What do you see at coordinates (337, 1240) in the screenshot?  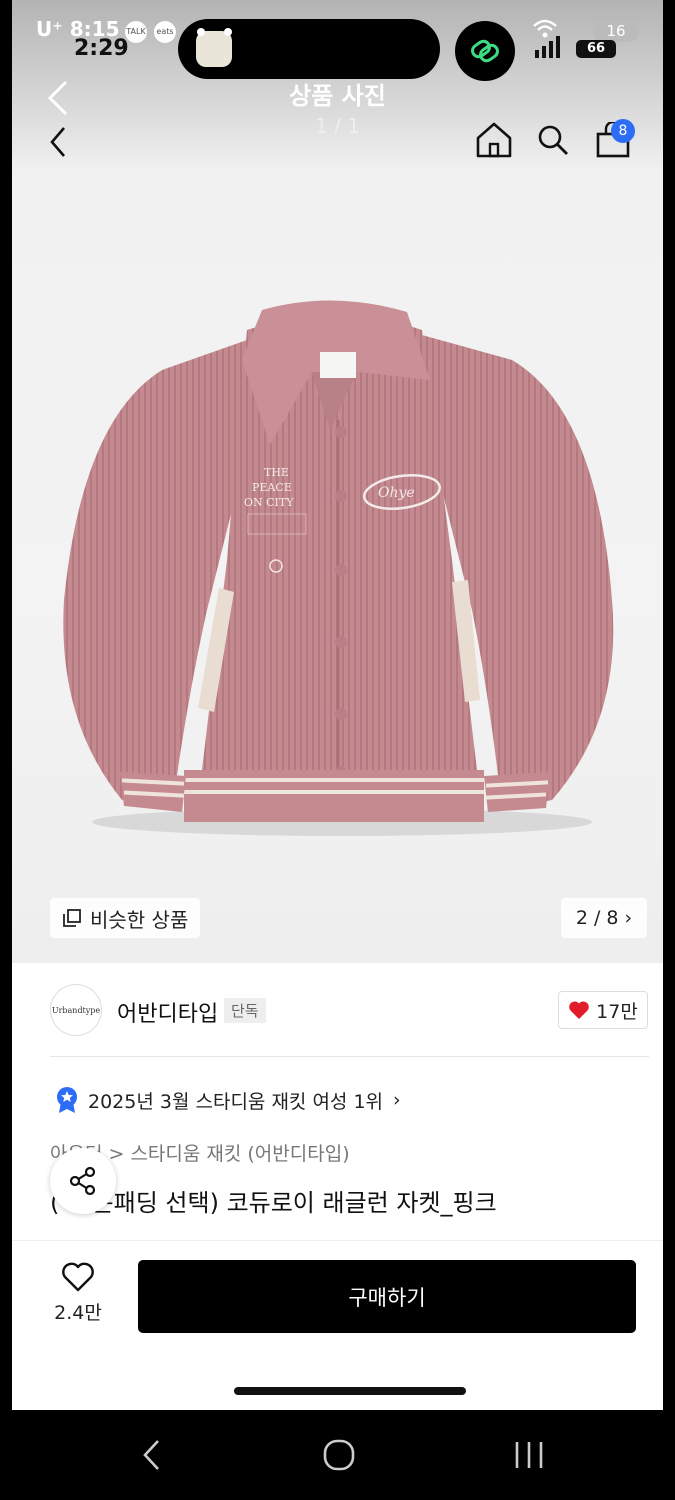 I see `bottom-bar-divider` at bounding box center [337, 1240].